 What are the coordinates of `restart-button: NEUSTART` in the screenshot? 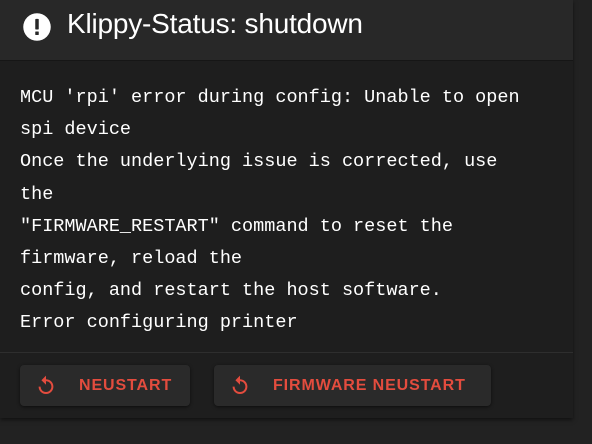 It's located at (105, 385).